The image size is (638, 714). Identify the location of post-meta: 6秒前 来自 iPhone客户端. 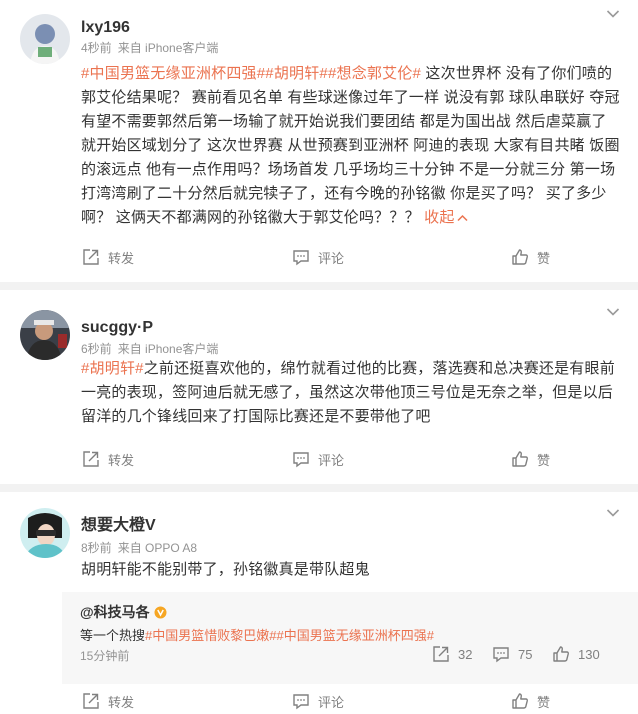
(149, 349).